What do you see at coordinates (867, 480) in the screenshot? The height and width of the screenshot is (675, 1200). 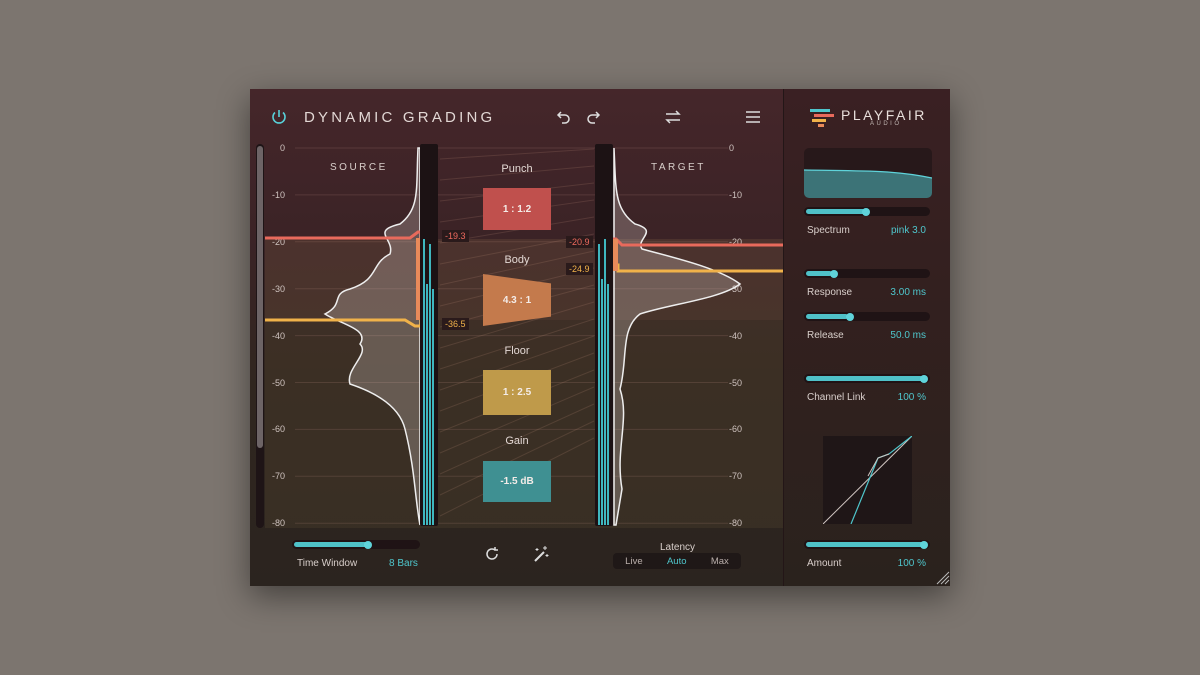 I see `transfer-curve-display` at bounding box center [867, 480].